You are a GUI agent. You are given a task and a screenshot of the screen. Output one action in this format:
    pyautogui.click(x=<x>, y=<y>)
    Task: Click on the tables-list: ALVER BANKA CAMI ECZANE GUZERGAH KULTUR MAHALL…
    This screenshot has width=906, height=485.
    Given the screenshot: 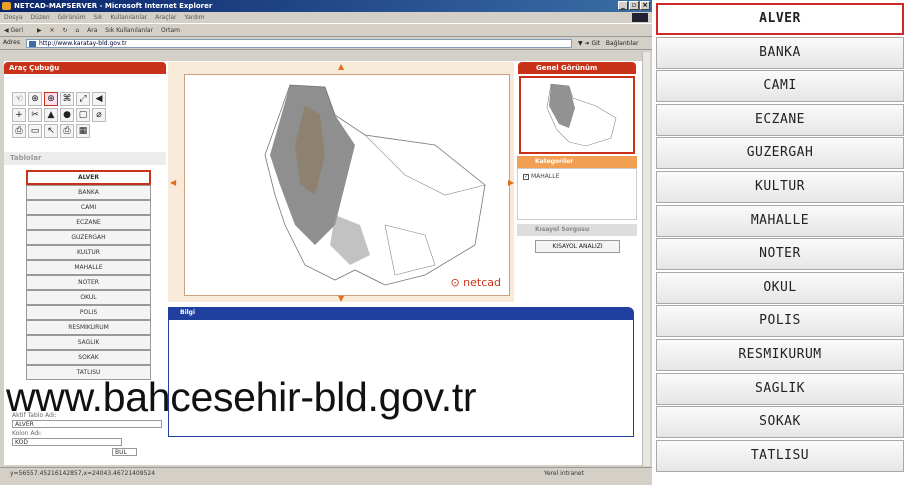 What is the action you would take?
    pyautogui.click(x=88, y=275)
    